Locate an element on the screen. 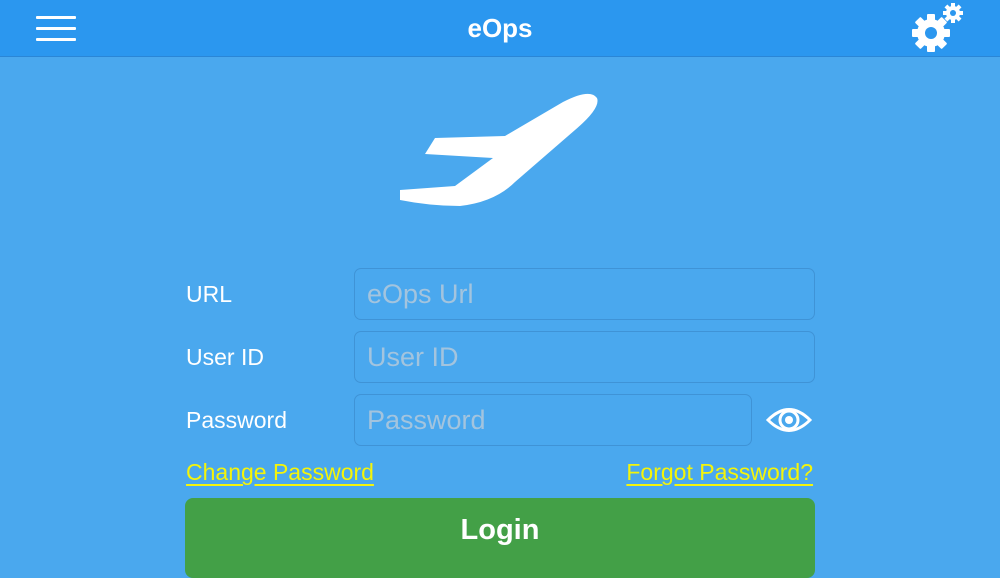 The image size is (1000, 578). settings-gears-icon is located at coordinates (937, 28).